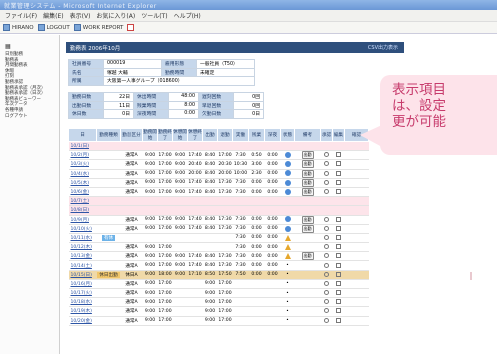 The width and height of the screenshot is (497, 354). Describe the element at coordinates (154, 15) in the screenshot. I see `menu-tools: ツール(T)` at that location.